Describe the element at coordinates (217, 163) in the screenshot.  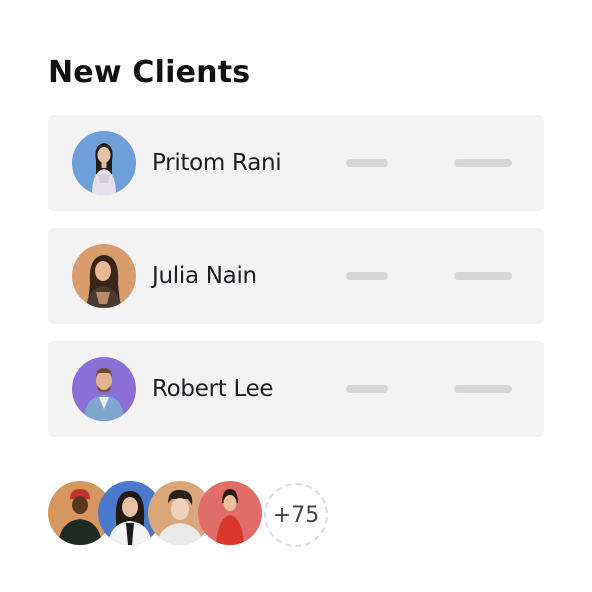
I see `client-name: Pritom Rani` at that location.